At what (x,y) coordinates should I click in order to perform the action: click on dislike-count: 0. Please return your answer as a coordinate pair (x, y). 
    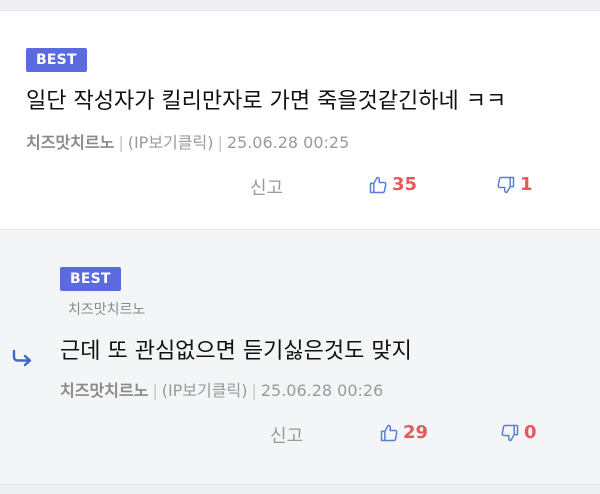
    Looking at the image, I should click on (530, 432).